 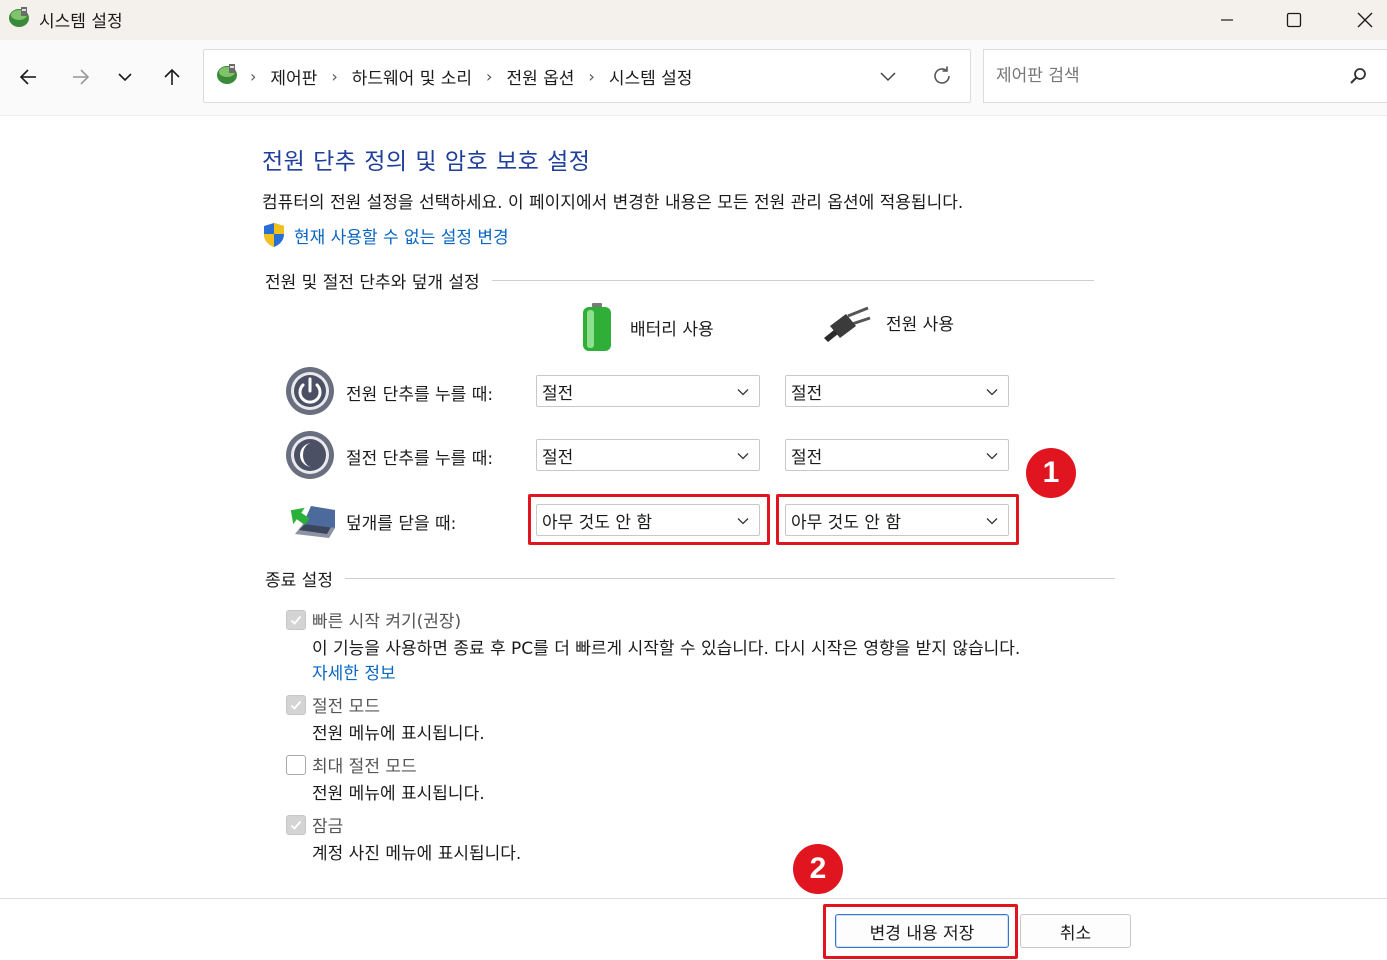 What do you see at coordinates (274, 235) in the screenshot?
I see `uac-shield-icon` at bounding box center [274, 235].